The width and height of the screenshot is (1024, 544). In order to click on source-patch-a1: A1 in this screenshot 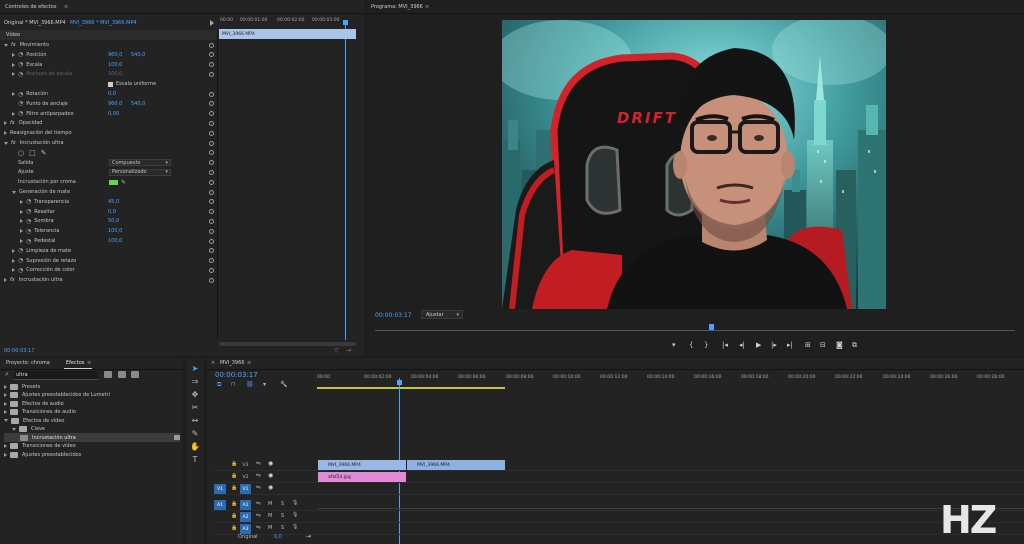, I will do `click(220, 505)`.